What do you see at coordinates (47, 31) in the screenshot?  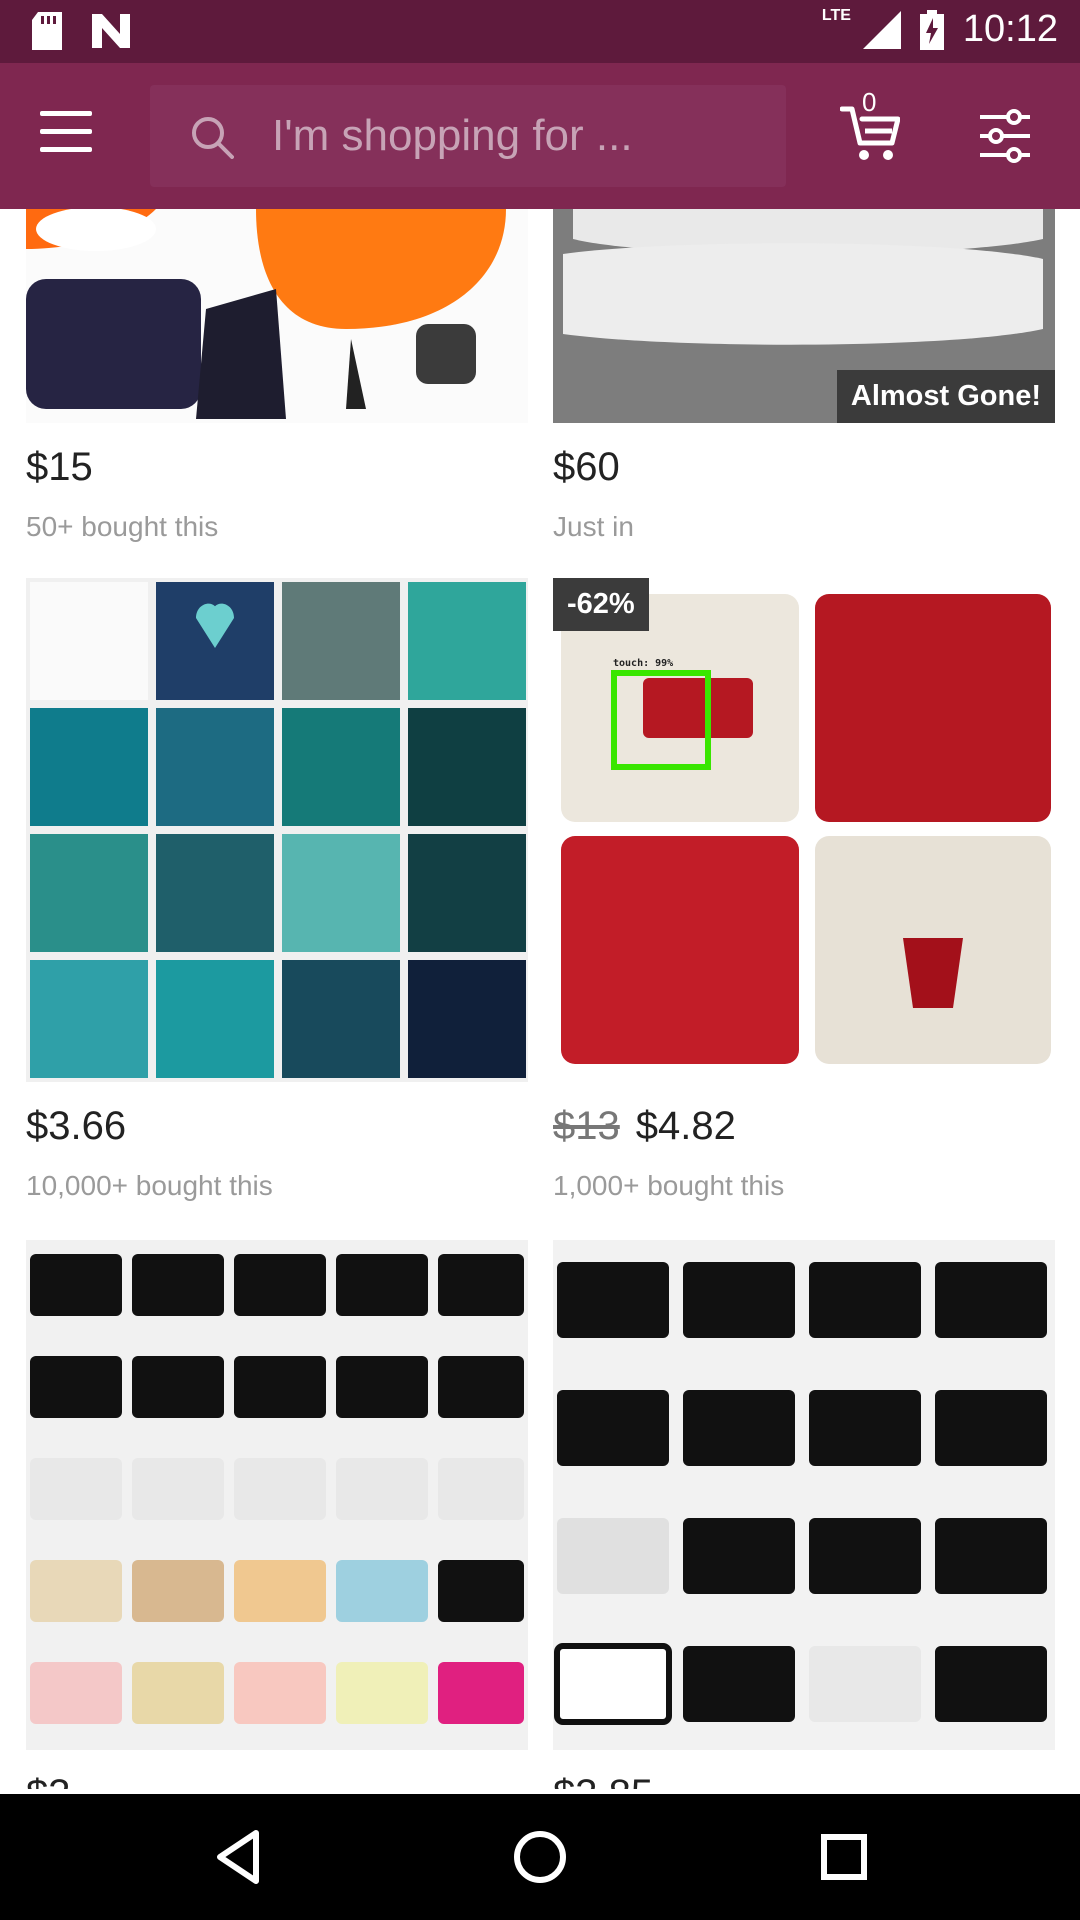 I see `sd-card-icon` at bounding box center [47, 31].